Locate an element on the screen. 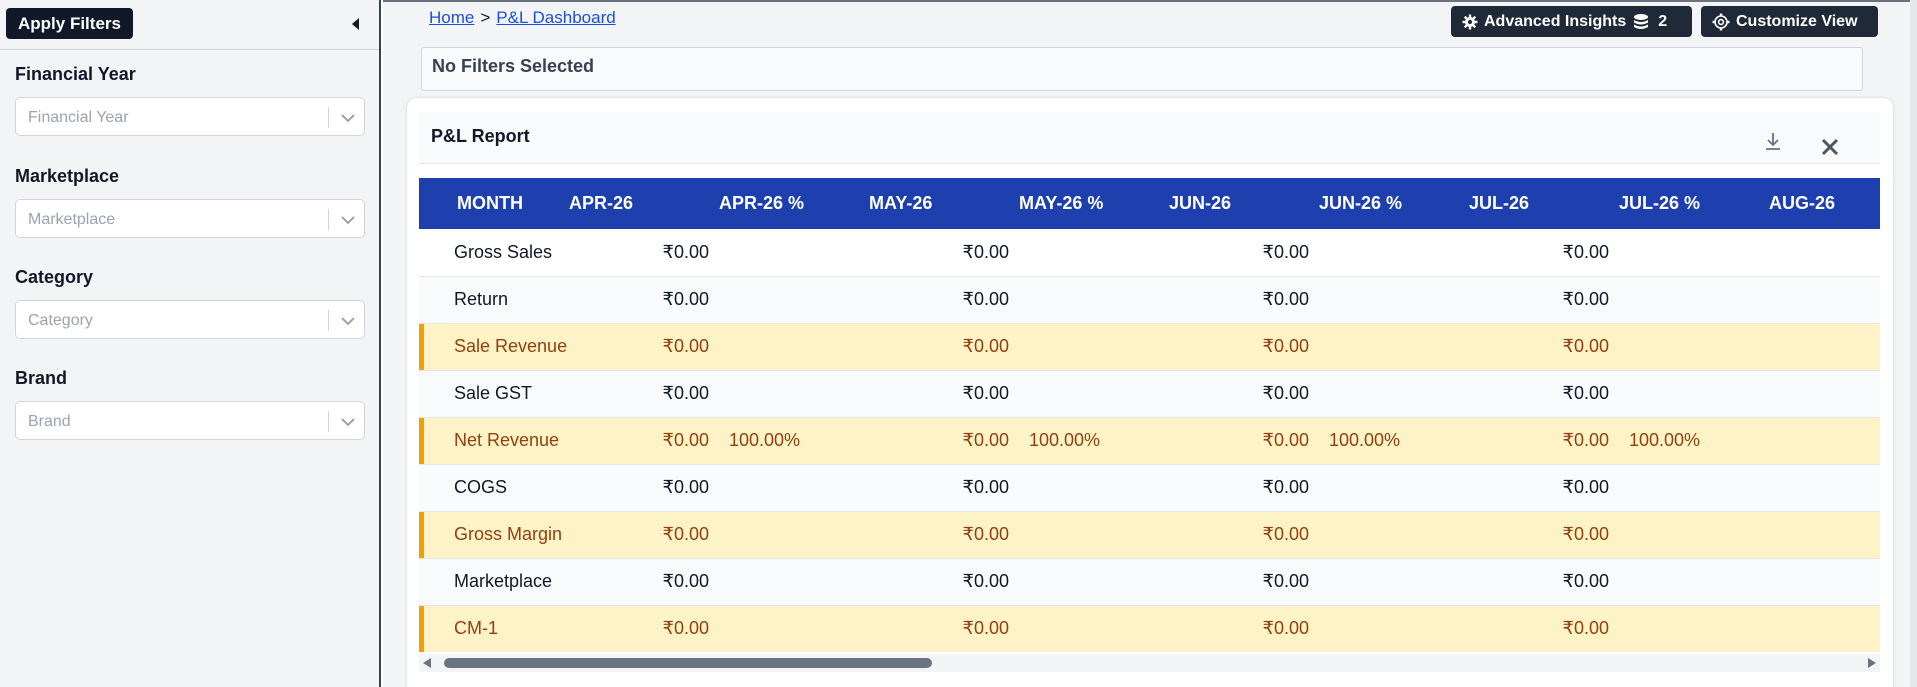 Image resolution: width=1917 pixels, height=687 pixels. scroll-right-arrow is located at coordinates (1872, 663).